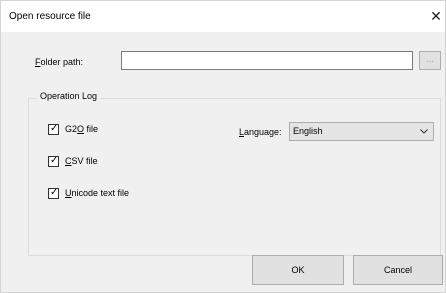 This screenshot has width=446, height=293. I want to click on checkbox-label: CSV file, so click(81, 161).